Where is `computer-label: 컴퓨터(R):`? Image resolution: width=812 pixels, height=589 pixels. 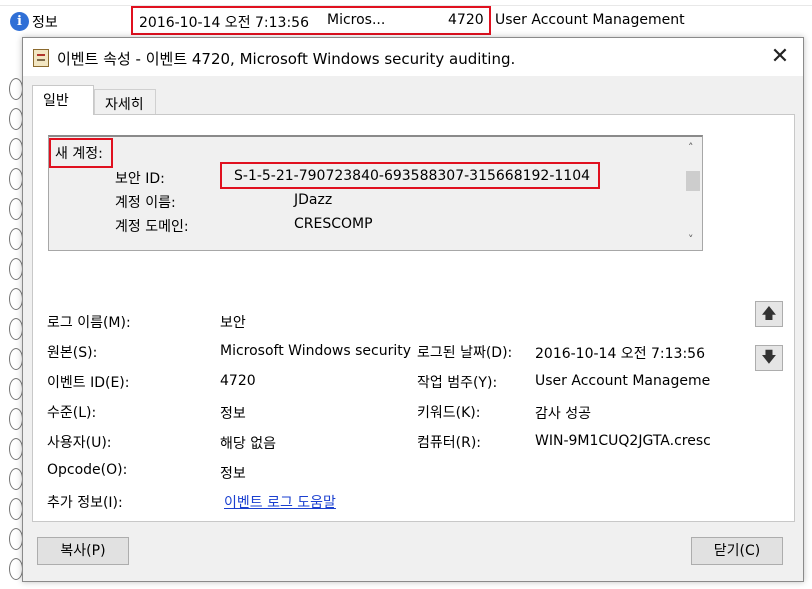 computer-label: 컴퓨터(R): is located at coordinates (449, 443).